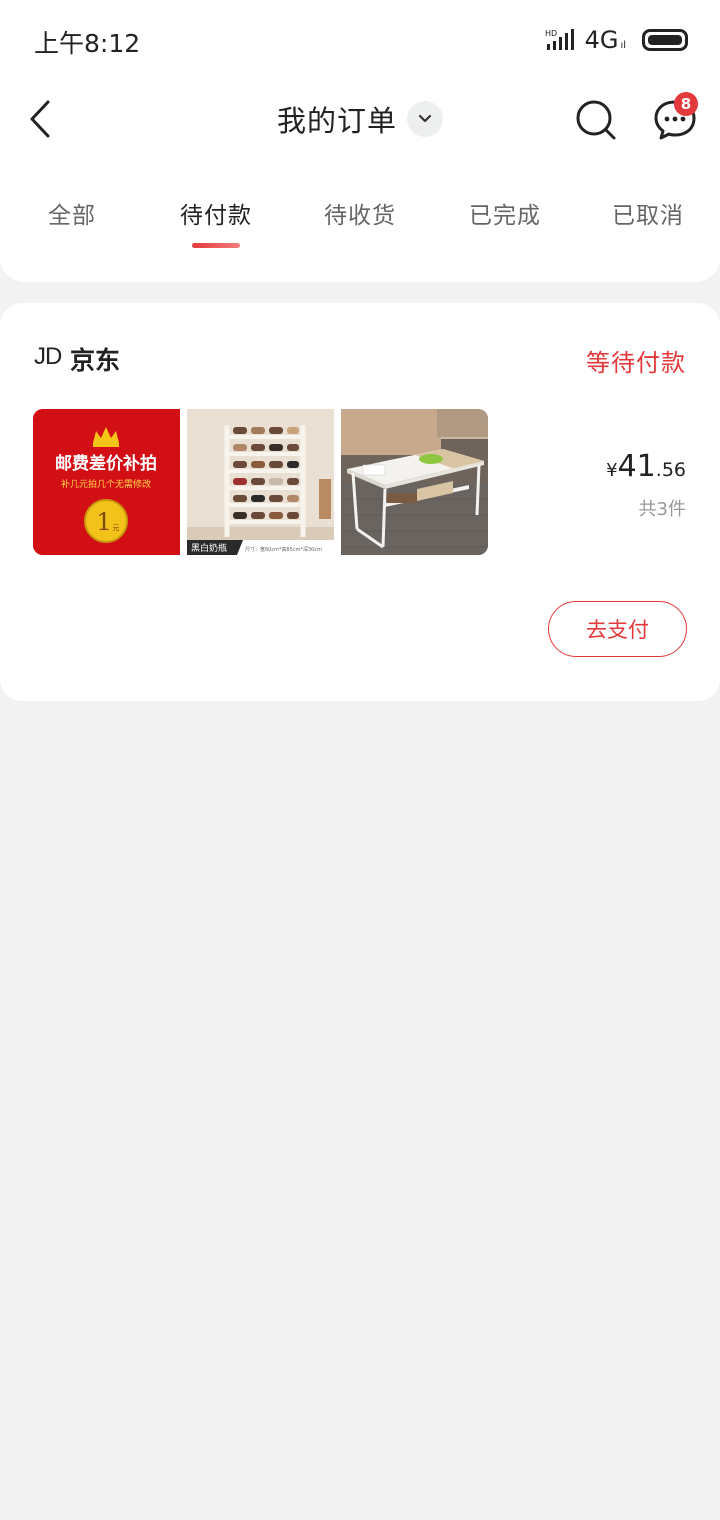 This screenshot has width=720, height=1520. I want to click on tab-completed: 已完成, so click(505, 213).